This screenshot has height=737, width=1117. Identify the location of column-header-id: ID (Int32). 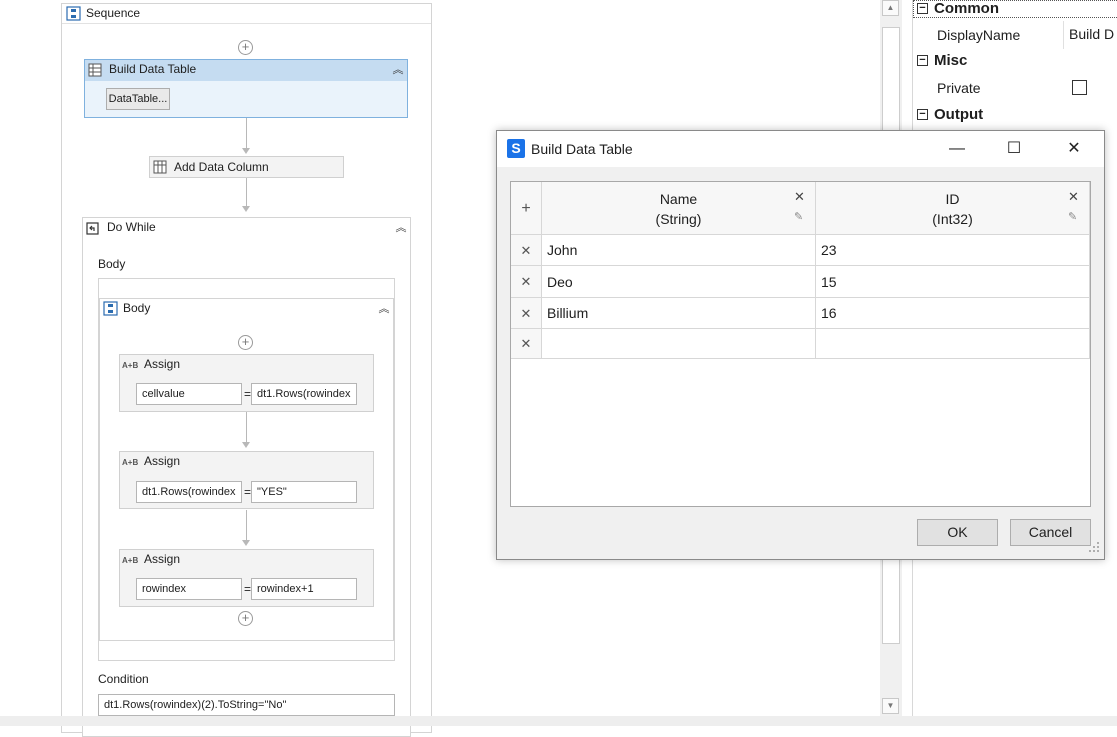
(953, 208).